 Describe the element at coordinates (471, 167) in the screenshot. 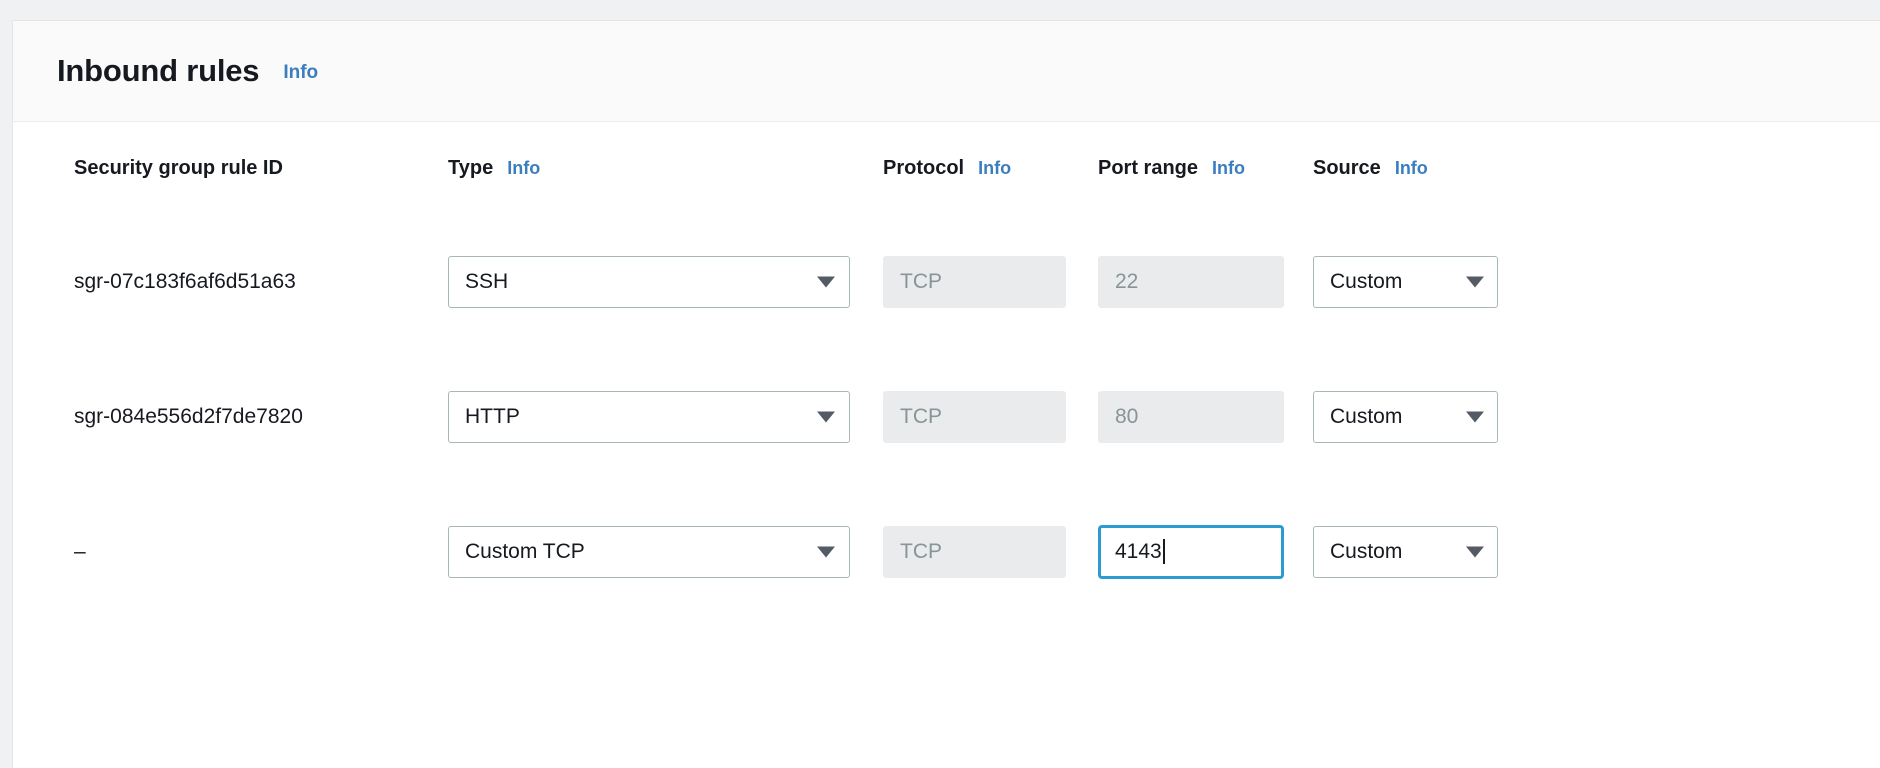

I see `column-header-type-label: Type` at that location.